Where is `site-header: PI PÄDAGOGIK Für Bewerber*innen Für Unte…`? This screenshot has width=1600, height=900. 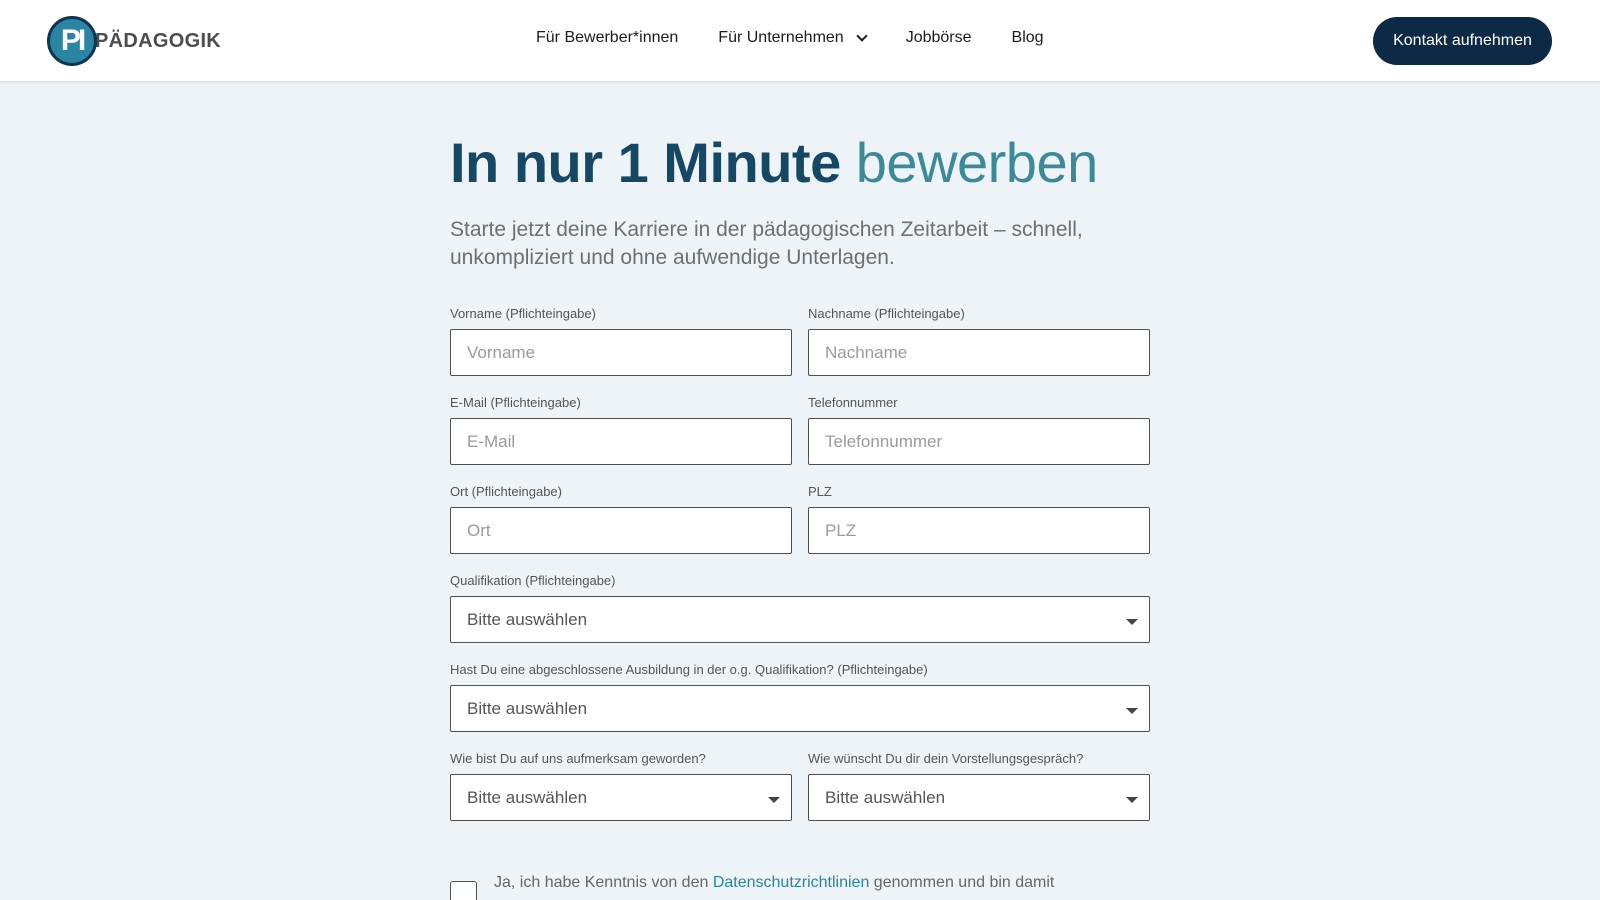 site-header: PI PÄDAGOGIK Für Bewerber*innen Für Unte… is located at coordinates (800, 41).